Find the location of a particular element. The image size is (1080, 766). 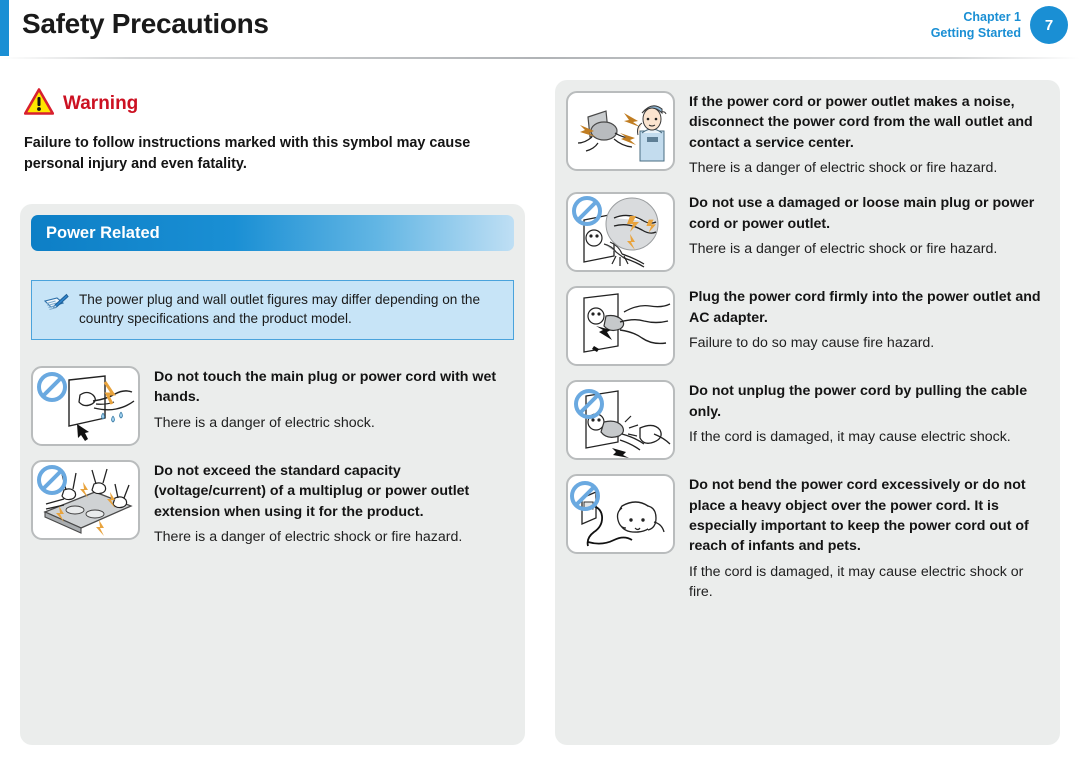

bend-cord-pet-icon is located at coordinates (620, 514).